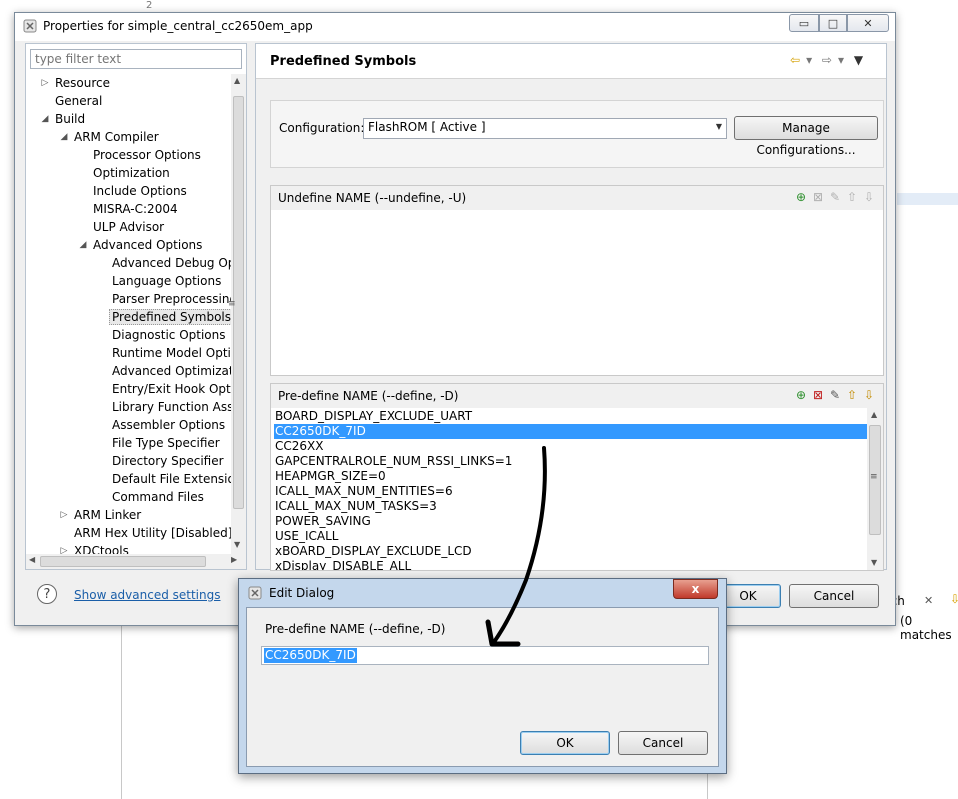 The image size is (958, 799). What do you see at coordinates (121, 712) in the screenshot?
I see `editor-ruler` at bounding box center [121, 712].